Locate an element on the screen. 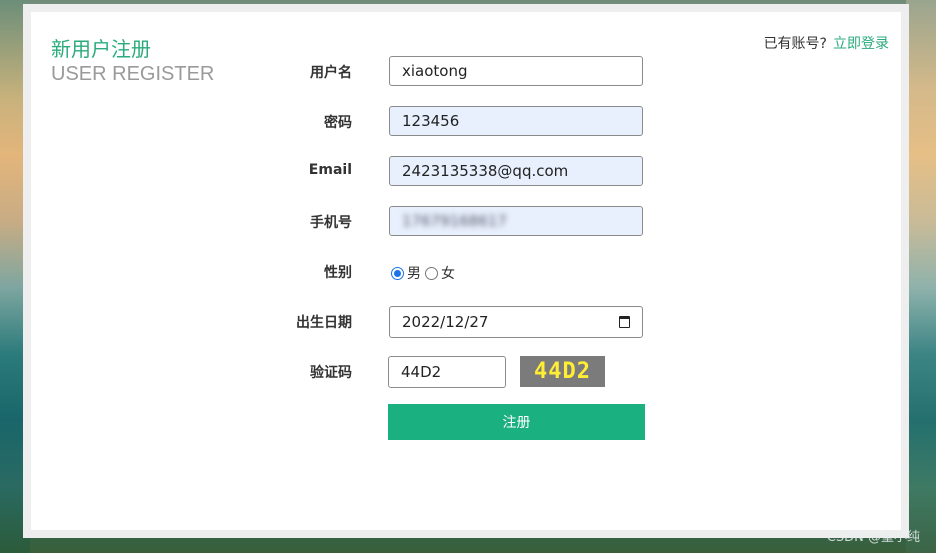 The height and width of the screenshot is (553, 936). calendar-icon is located at coordinates (624, 322).